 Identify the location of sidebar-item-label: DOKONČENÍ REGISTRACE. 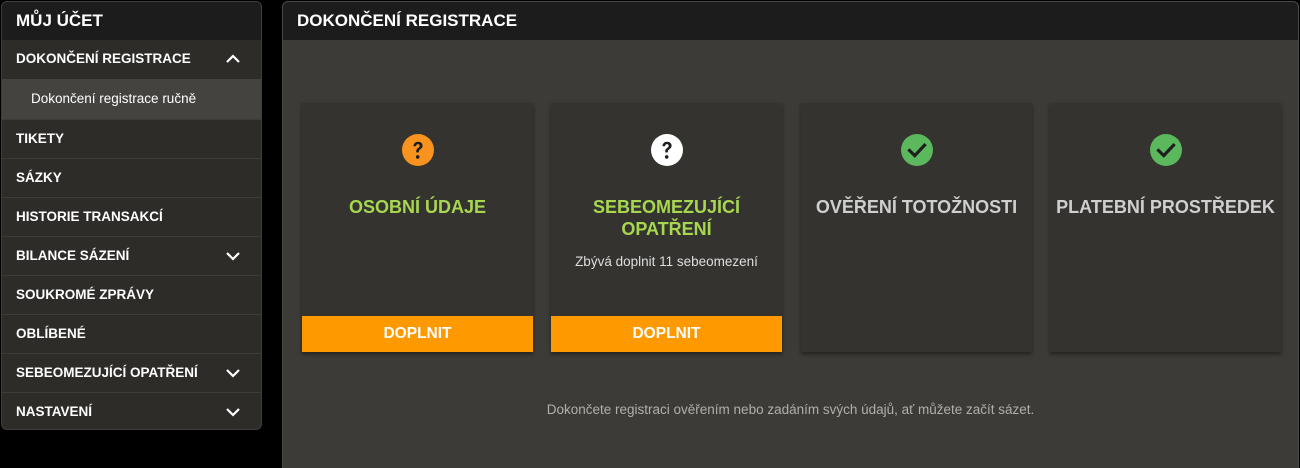
(103, 58).